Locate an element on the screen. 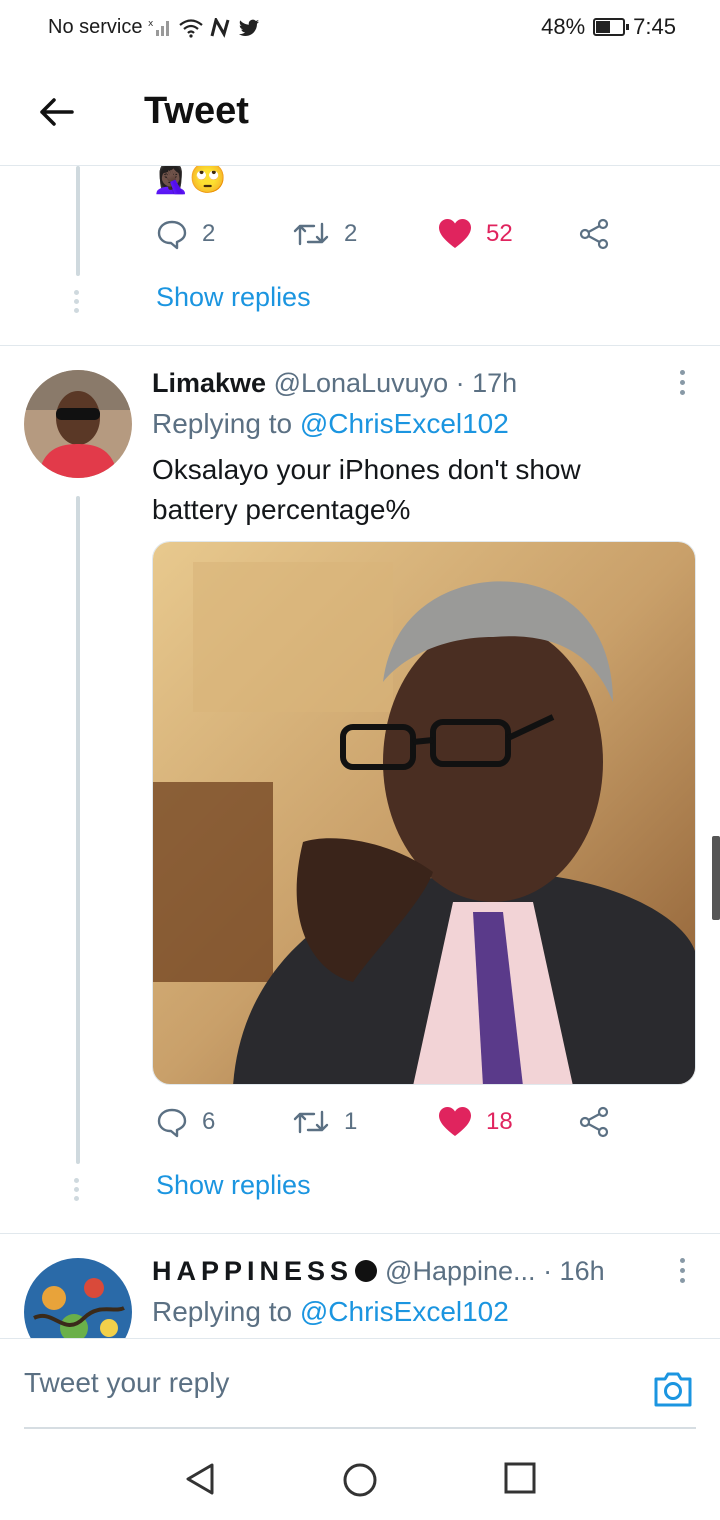  retweet-button: 2 is located at coordinates (324, 234).